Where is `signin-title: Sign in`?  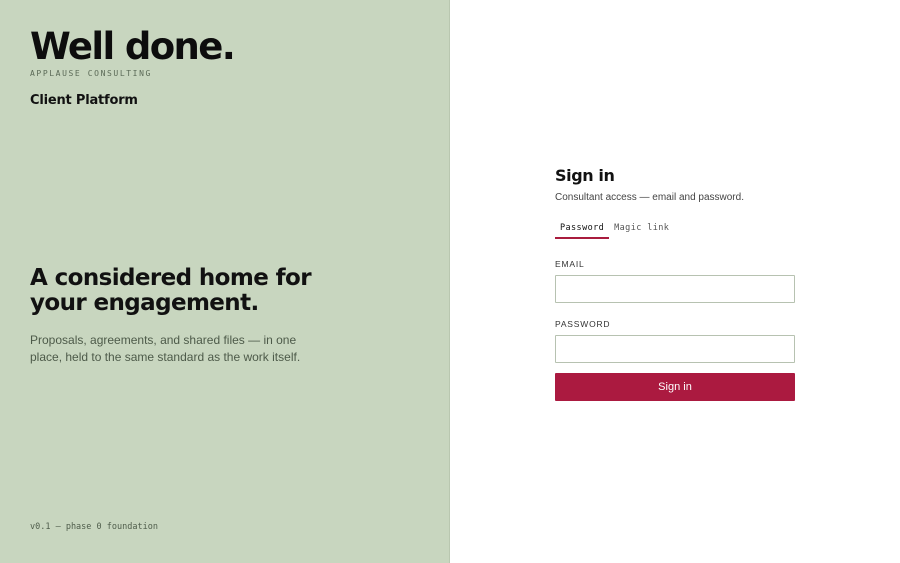 signin-title: Sign in is located at coordinates (585, 175).